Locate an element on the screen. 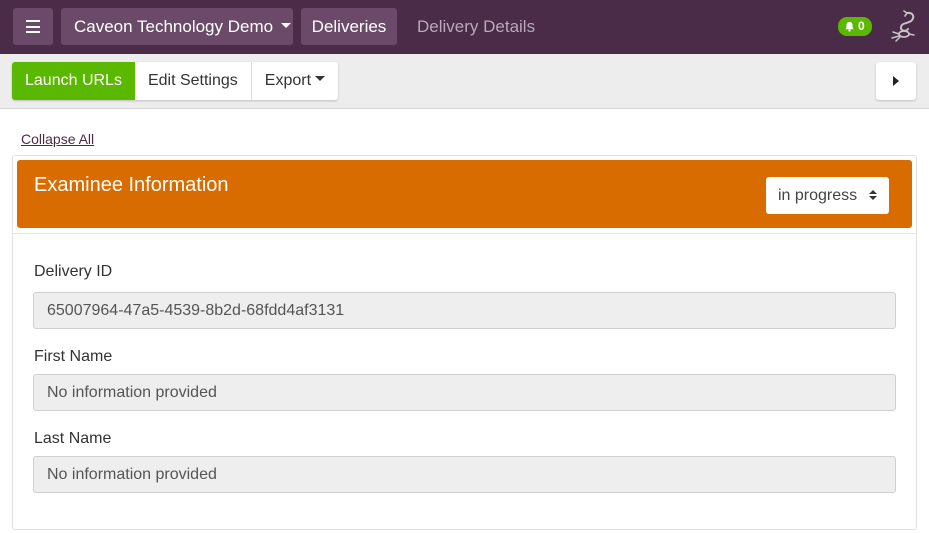 This screenshot has width=929, height=533. card-header: Examinee Information in progress is located at coordinates (464, 194).